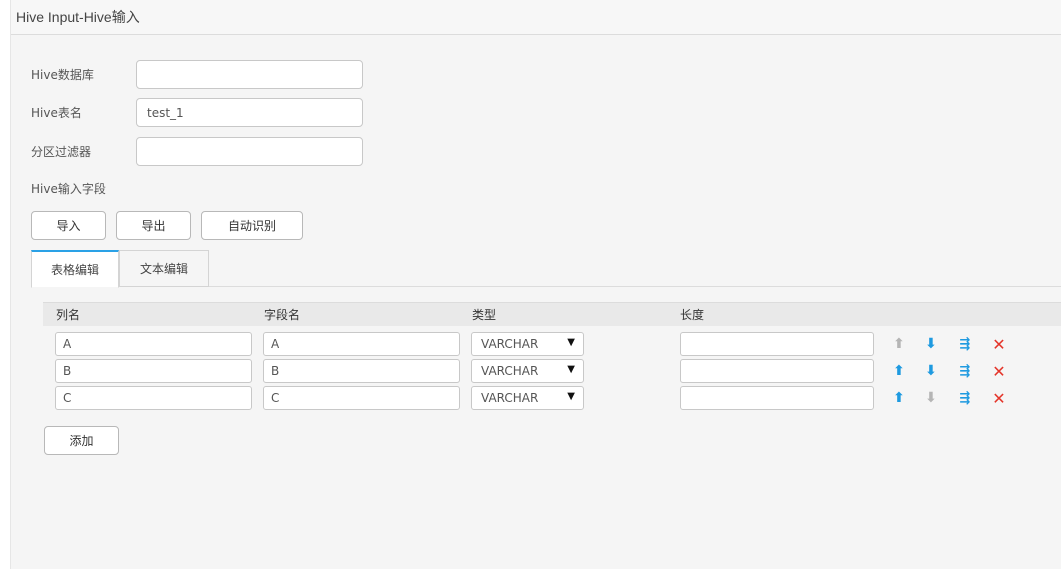 The width and height of the screenshot is (1061, 569). What do you see at coordinates (249, 74) in the screenshot?
I see `database-input` at bounding box center [249, 74].